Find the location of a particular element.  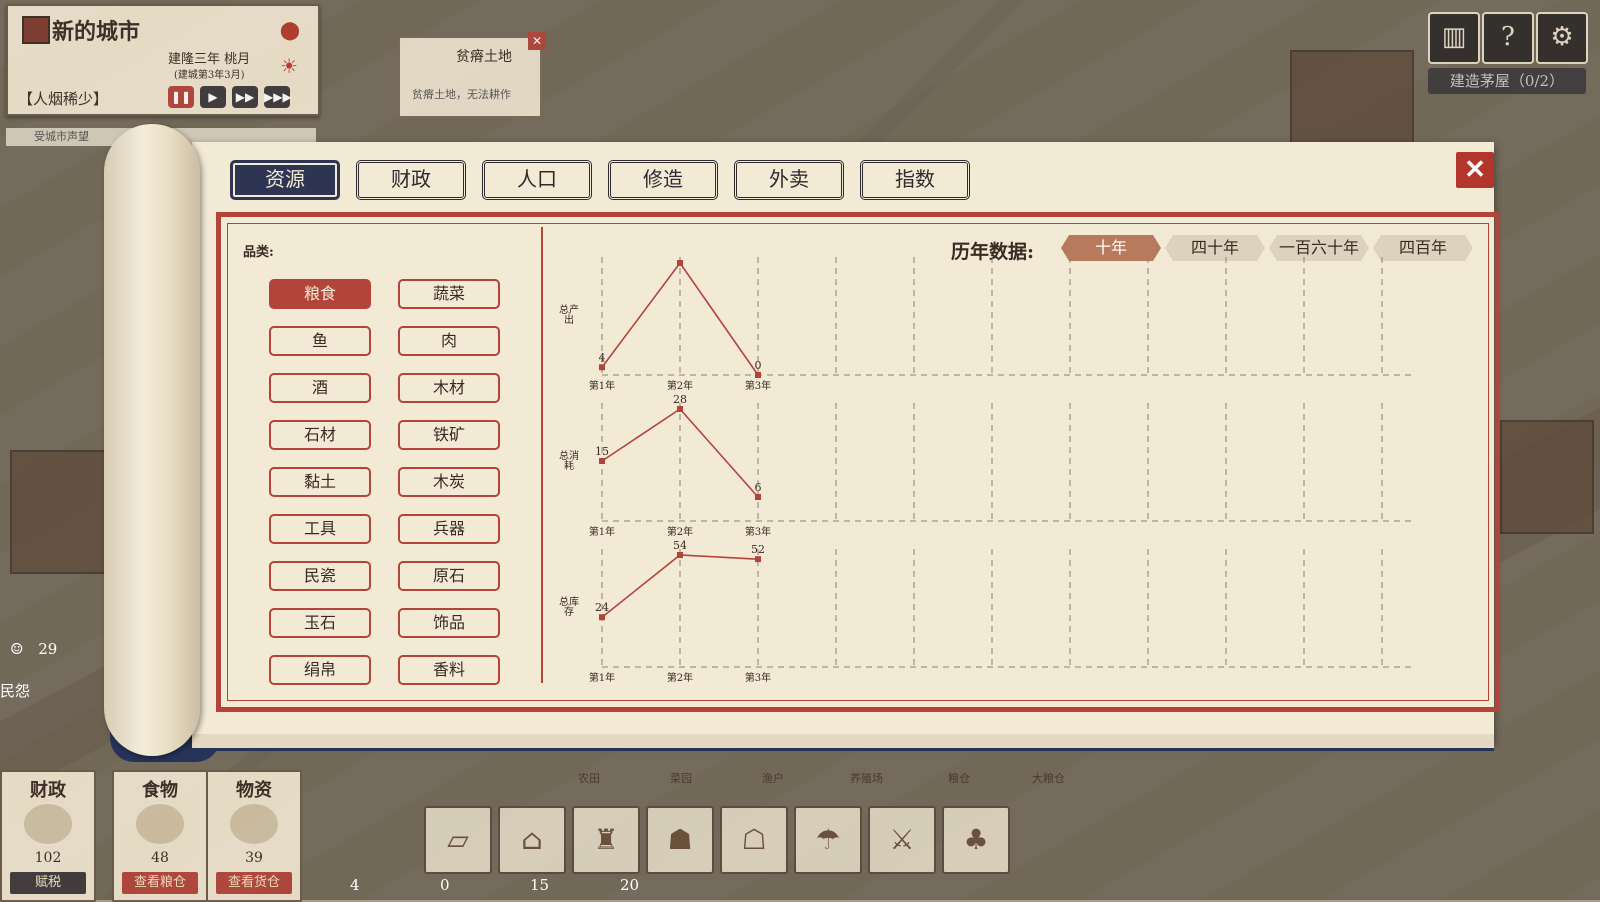

city-seal-icon is located at coordinates (36, 30).